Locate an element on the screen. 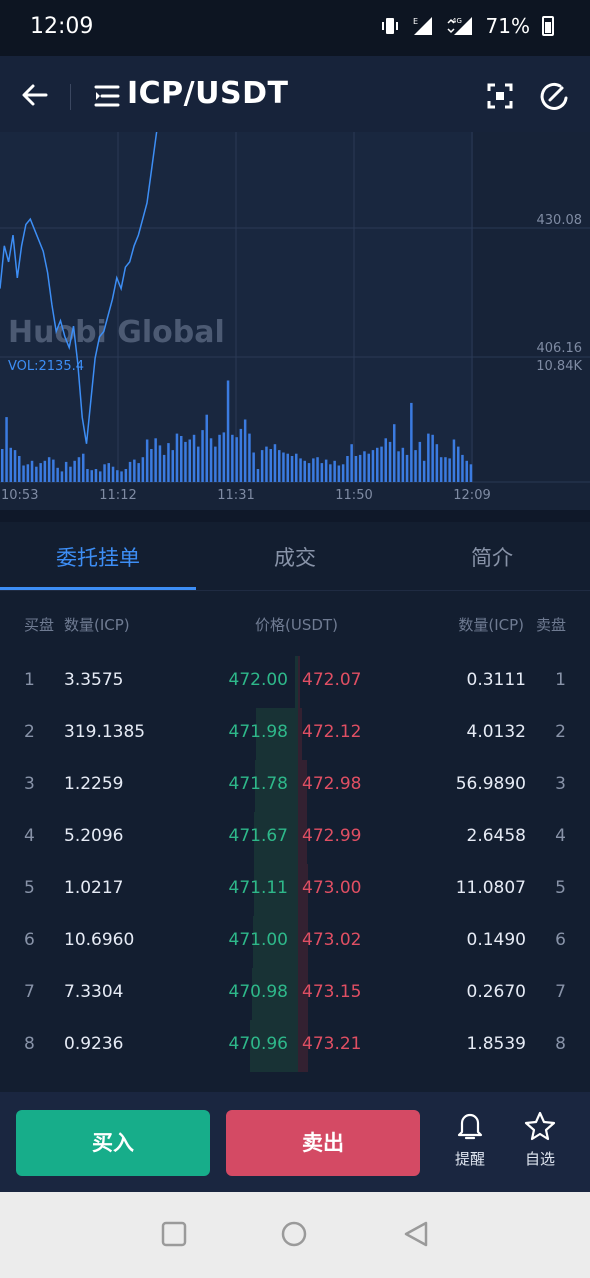  order-book-row: 4 5.2096 471.67 472.99 2.6458 4 is located at coordinates (295, 838).